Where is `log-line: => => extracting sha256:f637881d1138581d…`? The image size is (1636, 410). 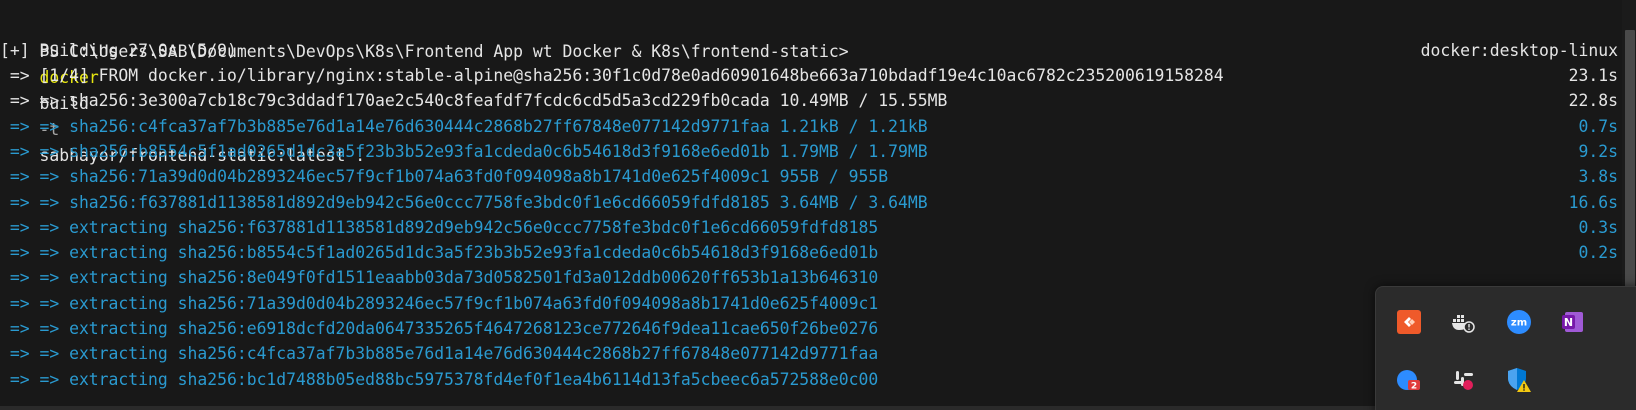
log-line: => => extracting sha256:f637881d1138581d… is located at coordinates (439, 227).